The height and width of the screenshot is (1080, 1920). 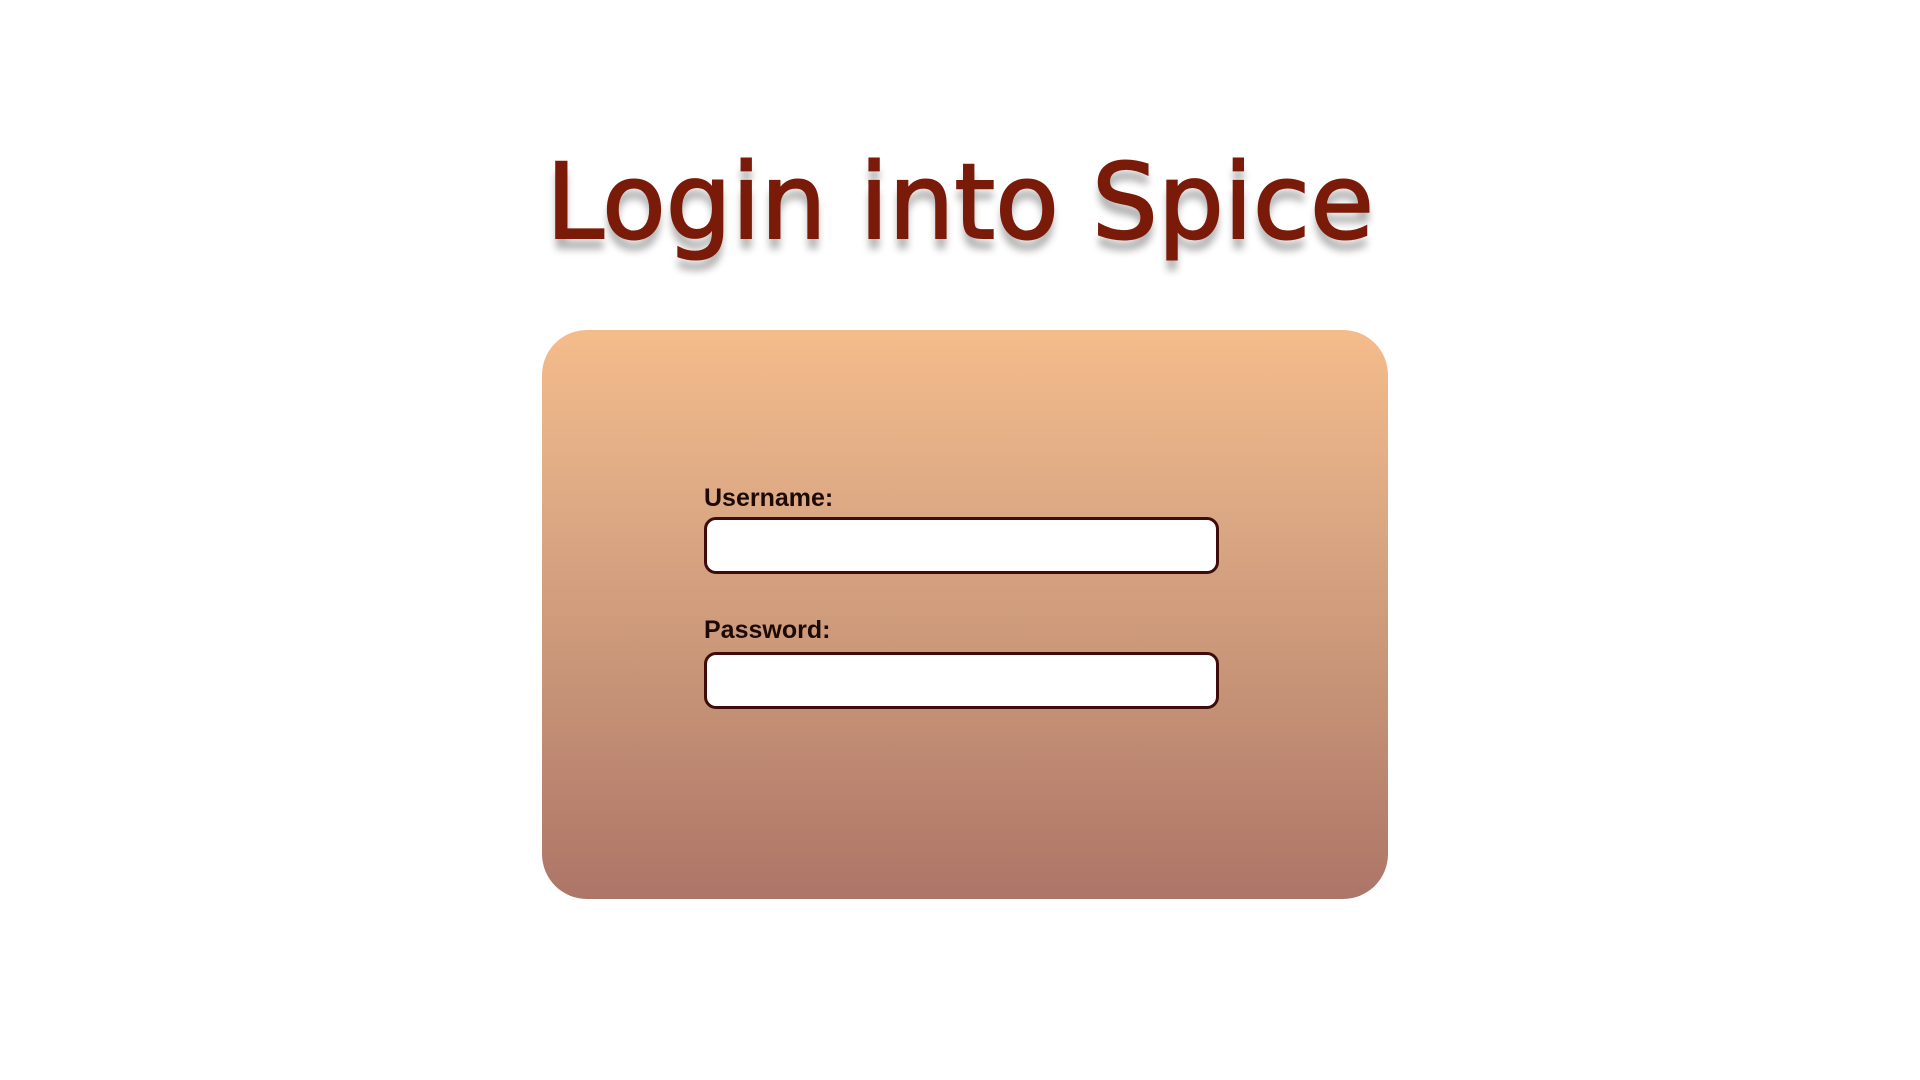 I want to click on username-input, so click(x=961, y=545).